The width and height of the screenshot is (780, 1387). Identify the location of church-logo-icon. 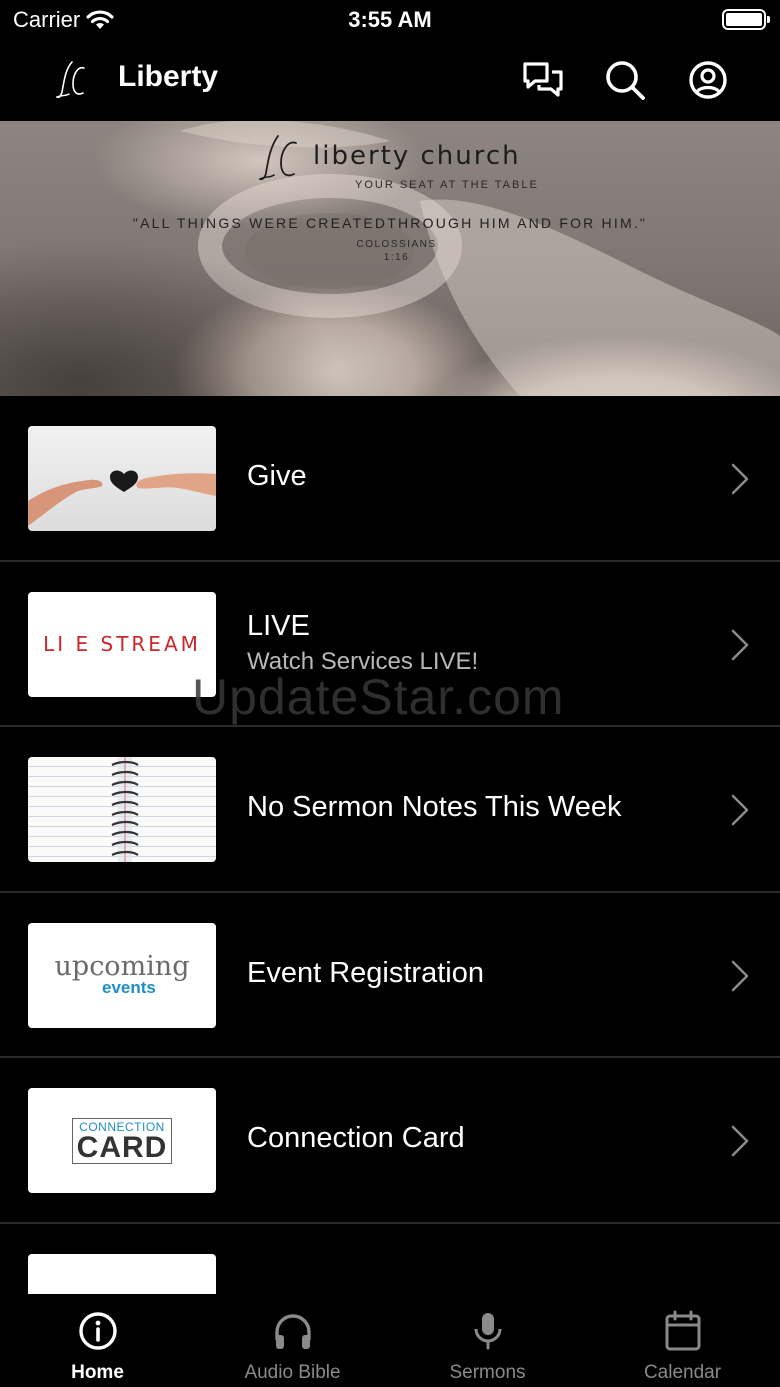
(70, 80).